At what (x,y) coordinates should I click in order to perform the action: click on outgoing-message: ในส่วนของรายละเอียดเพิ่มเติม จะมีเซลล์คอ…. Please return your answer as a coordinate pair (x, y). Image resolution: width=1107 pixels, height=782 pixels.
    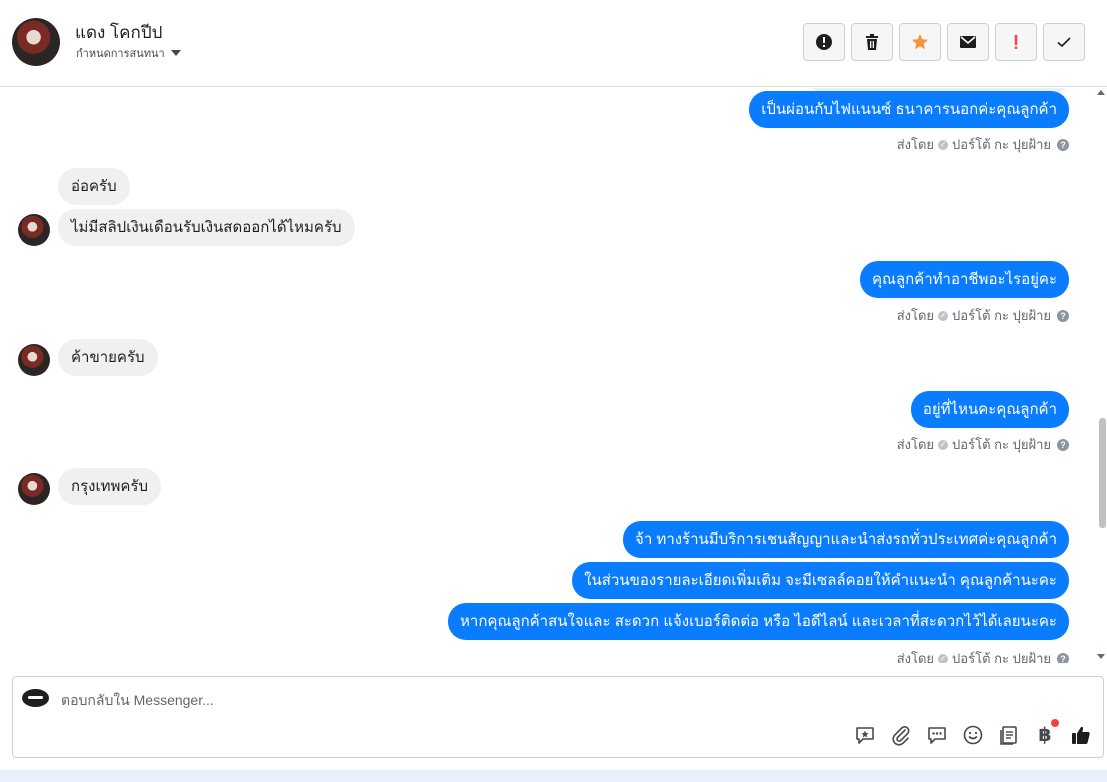
    Looking at the image, I should click on (820, 580).